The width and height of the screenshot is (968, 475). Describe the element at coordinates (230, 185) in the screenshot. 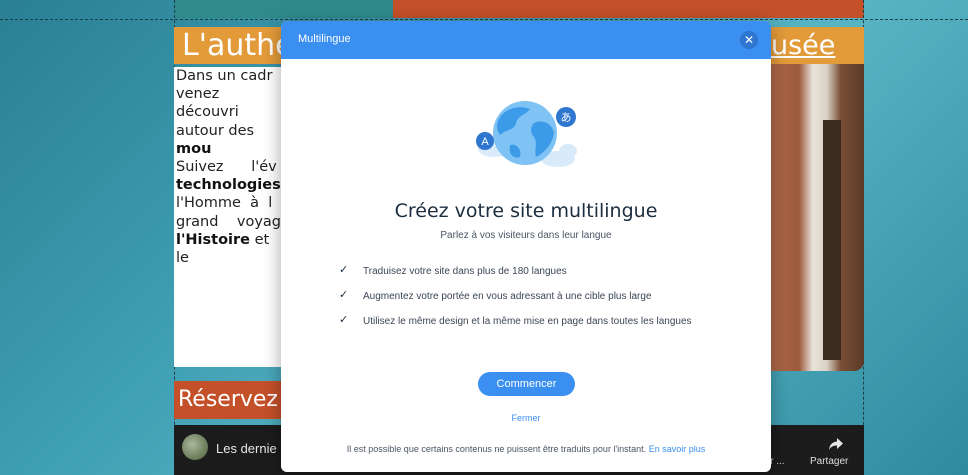

I see `intro-line: technologies,` at that location.